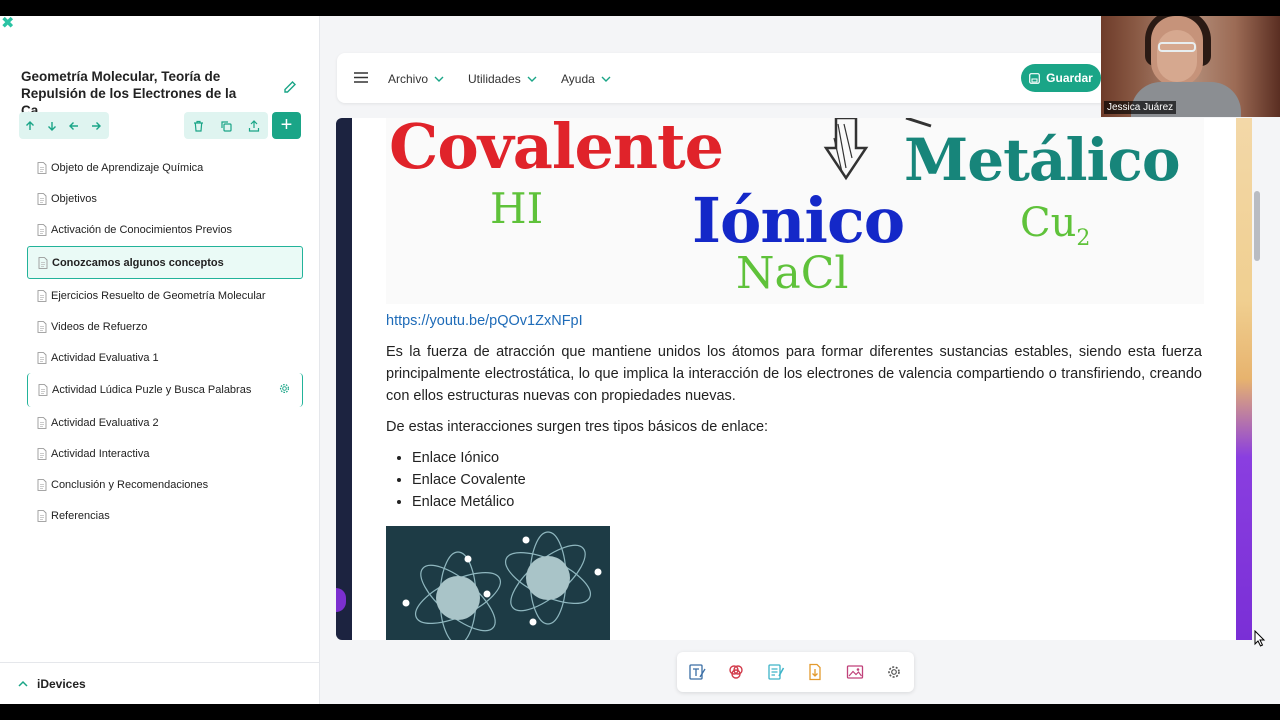 Image resolution: width=1280 pixels, height=720 pixels. I want to click on menu-archivo: Archivo, so click(416, 79).